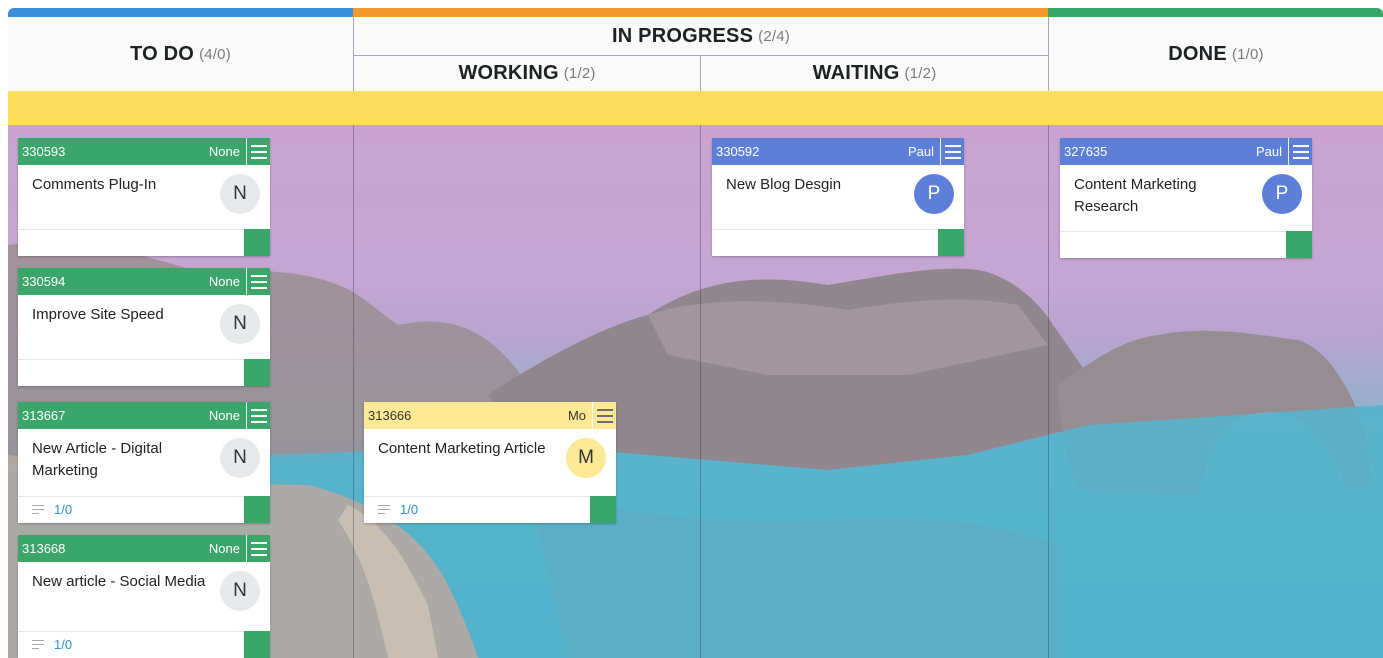 The width and height of the screenshot is (1383, 658). I want to click on task-card: 327635 Paul Content Marketing Research P, so click(1186, 198).